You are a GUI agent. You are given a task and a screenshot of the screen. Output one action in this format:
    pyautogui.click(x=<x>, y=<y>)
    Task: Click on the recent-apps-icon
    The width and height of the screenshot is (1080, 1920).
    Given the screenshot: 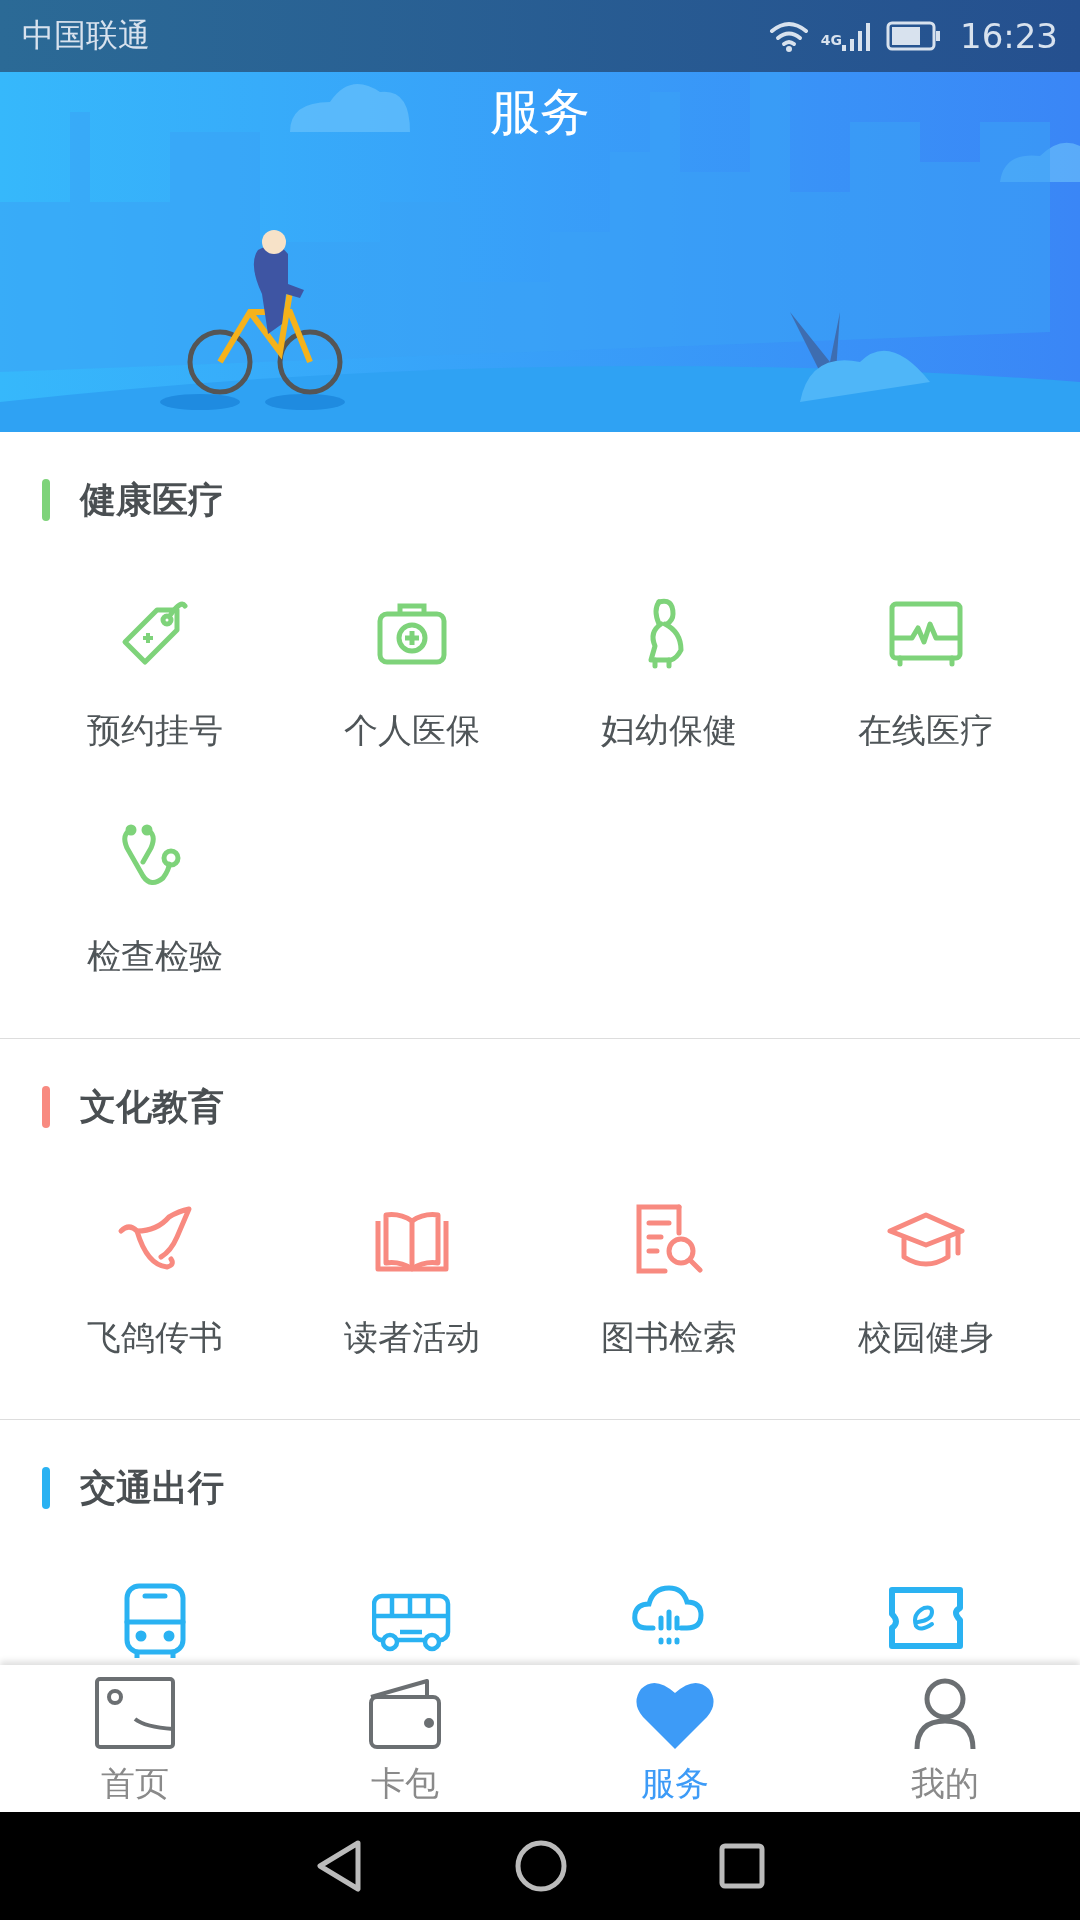 What is the action you would take?
    pyautogui.click(x=742, y=1866)
    